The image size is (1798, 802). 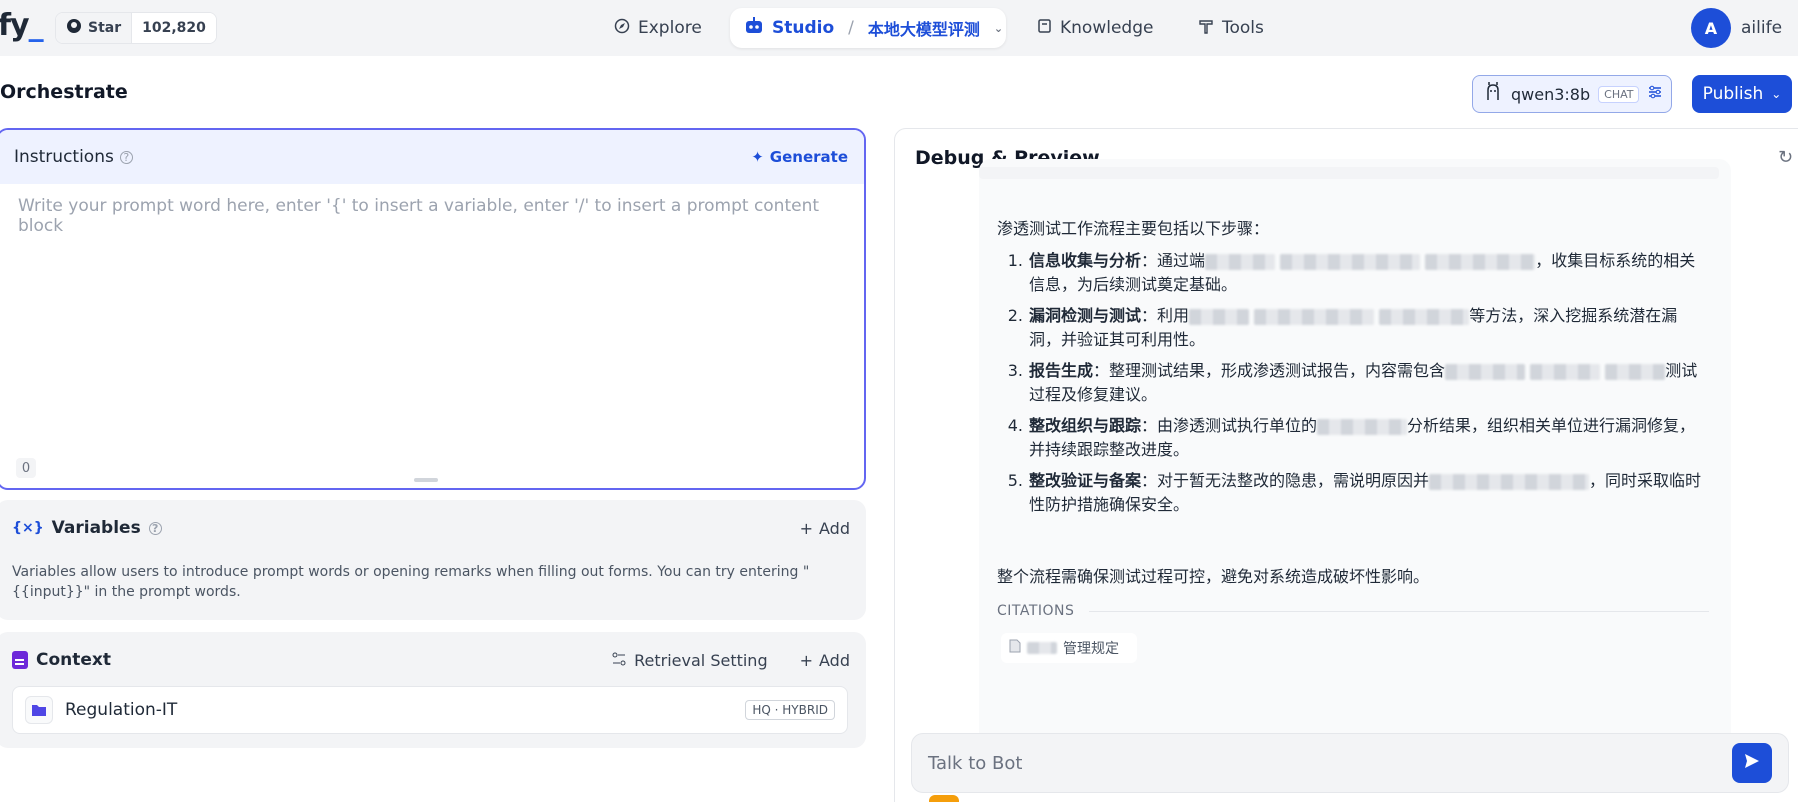 What do you see at coordinates (622, 28) in the screenshot?
I see `compass-icon` at bounding box center [622, 28].